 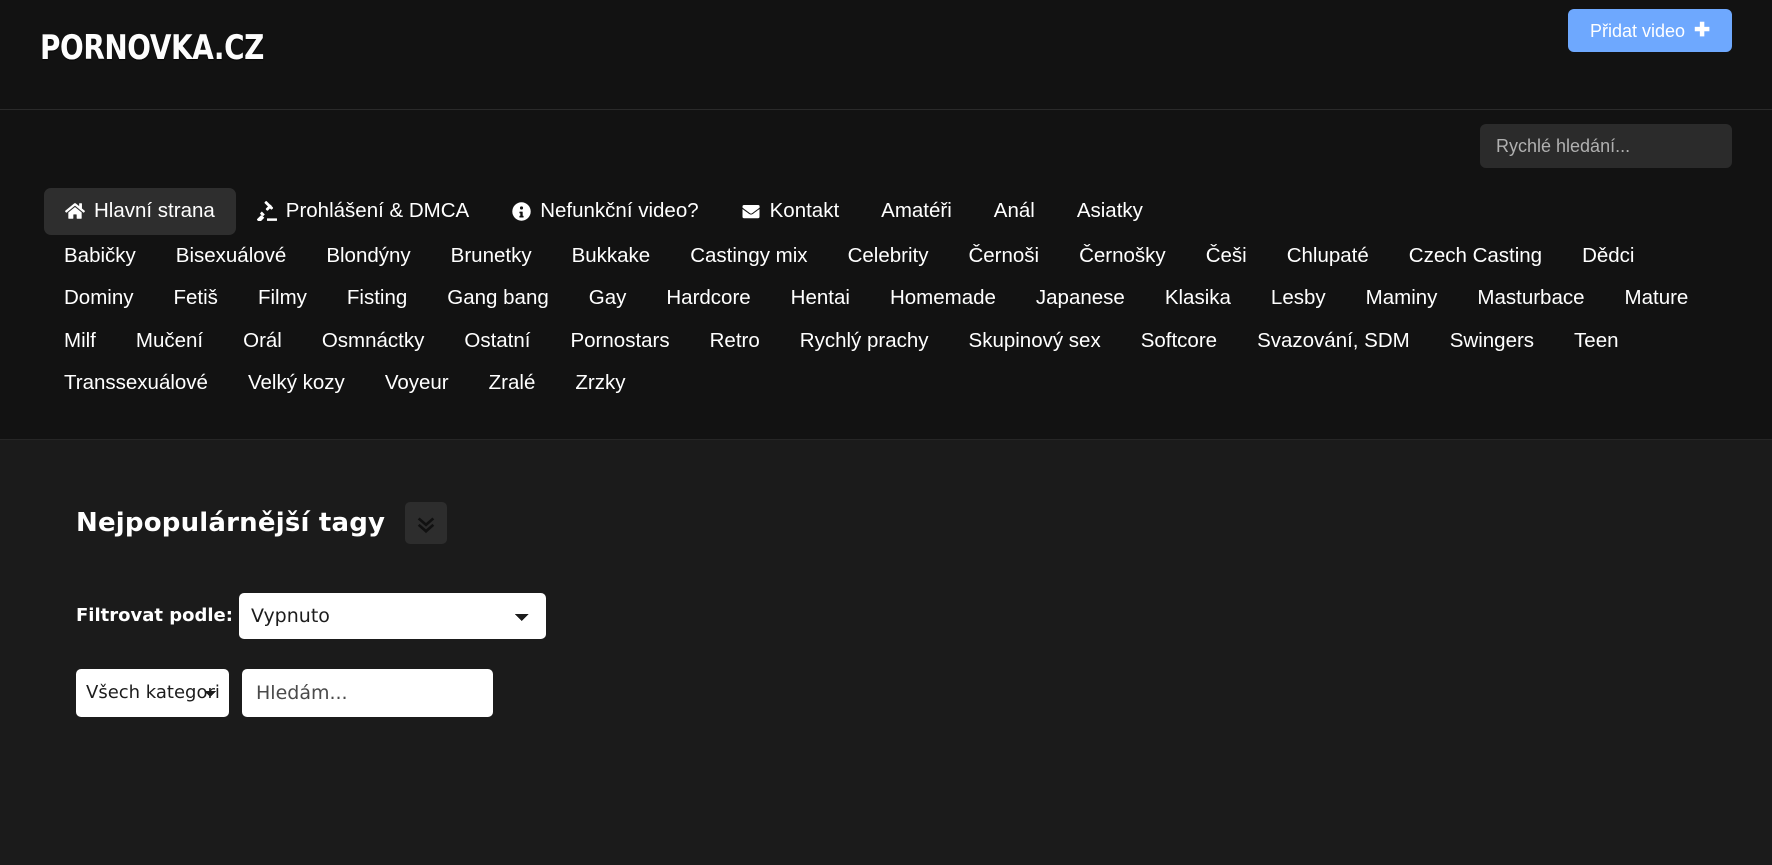 What do you see at coordinates (169, 341) in the screenshot?
I see `category-link: Mučení` at bounding box center [169, 341].